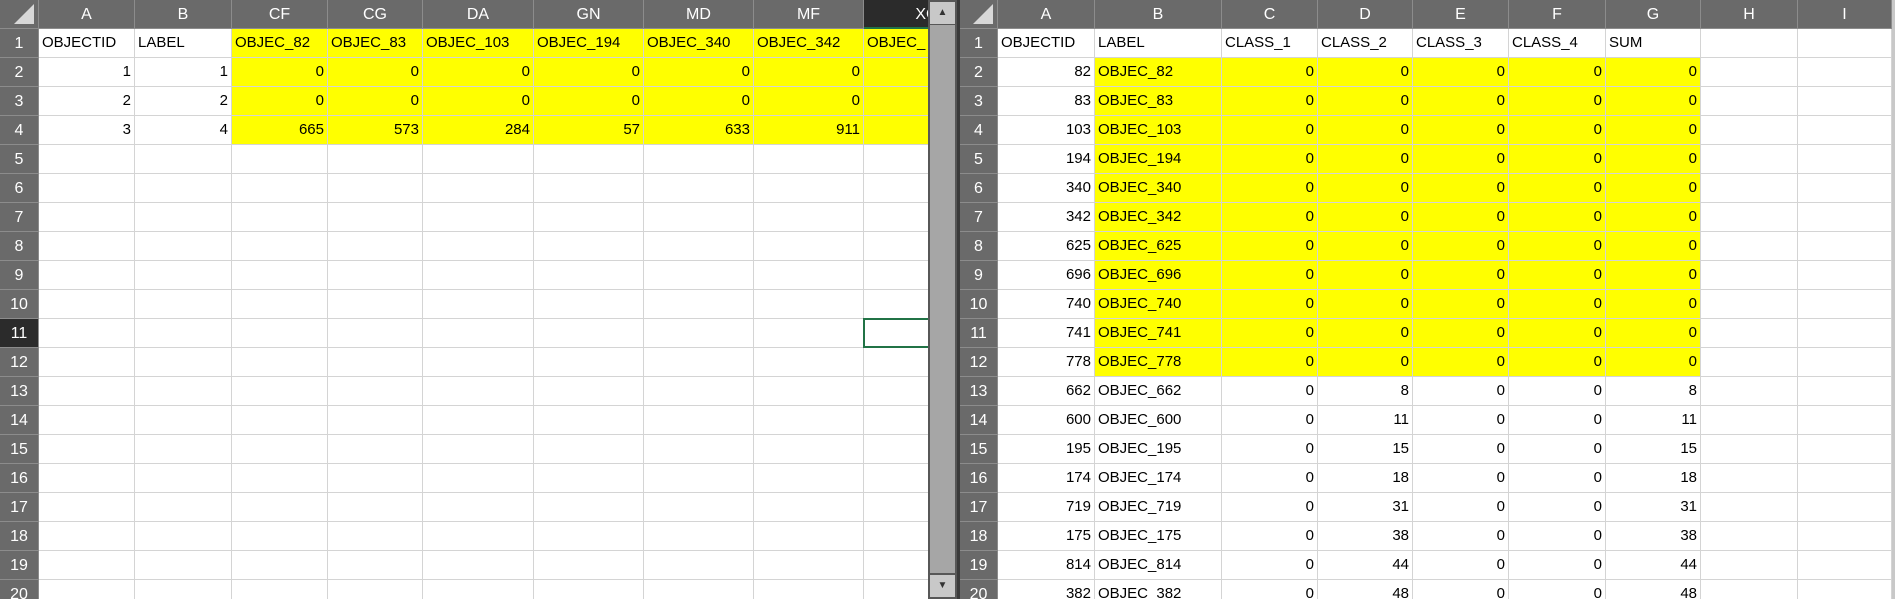 This screenshot has height=599, width=1895. Describe the element at coordinates (1046, 43) in the screenshot. I see `column-title-cell: OBJECTID` at that location.